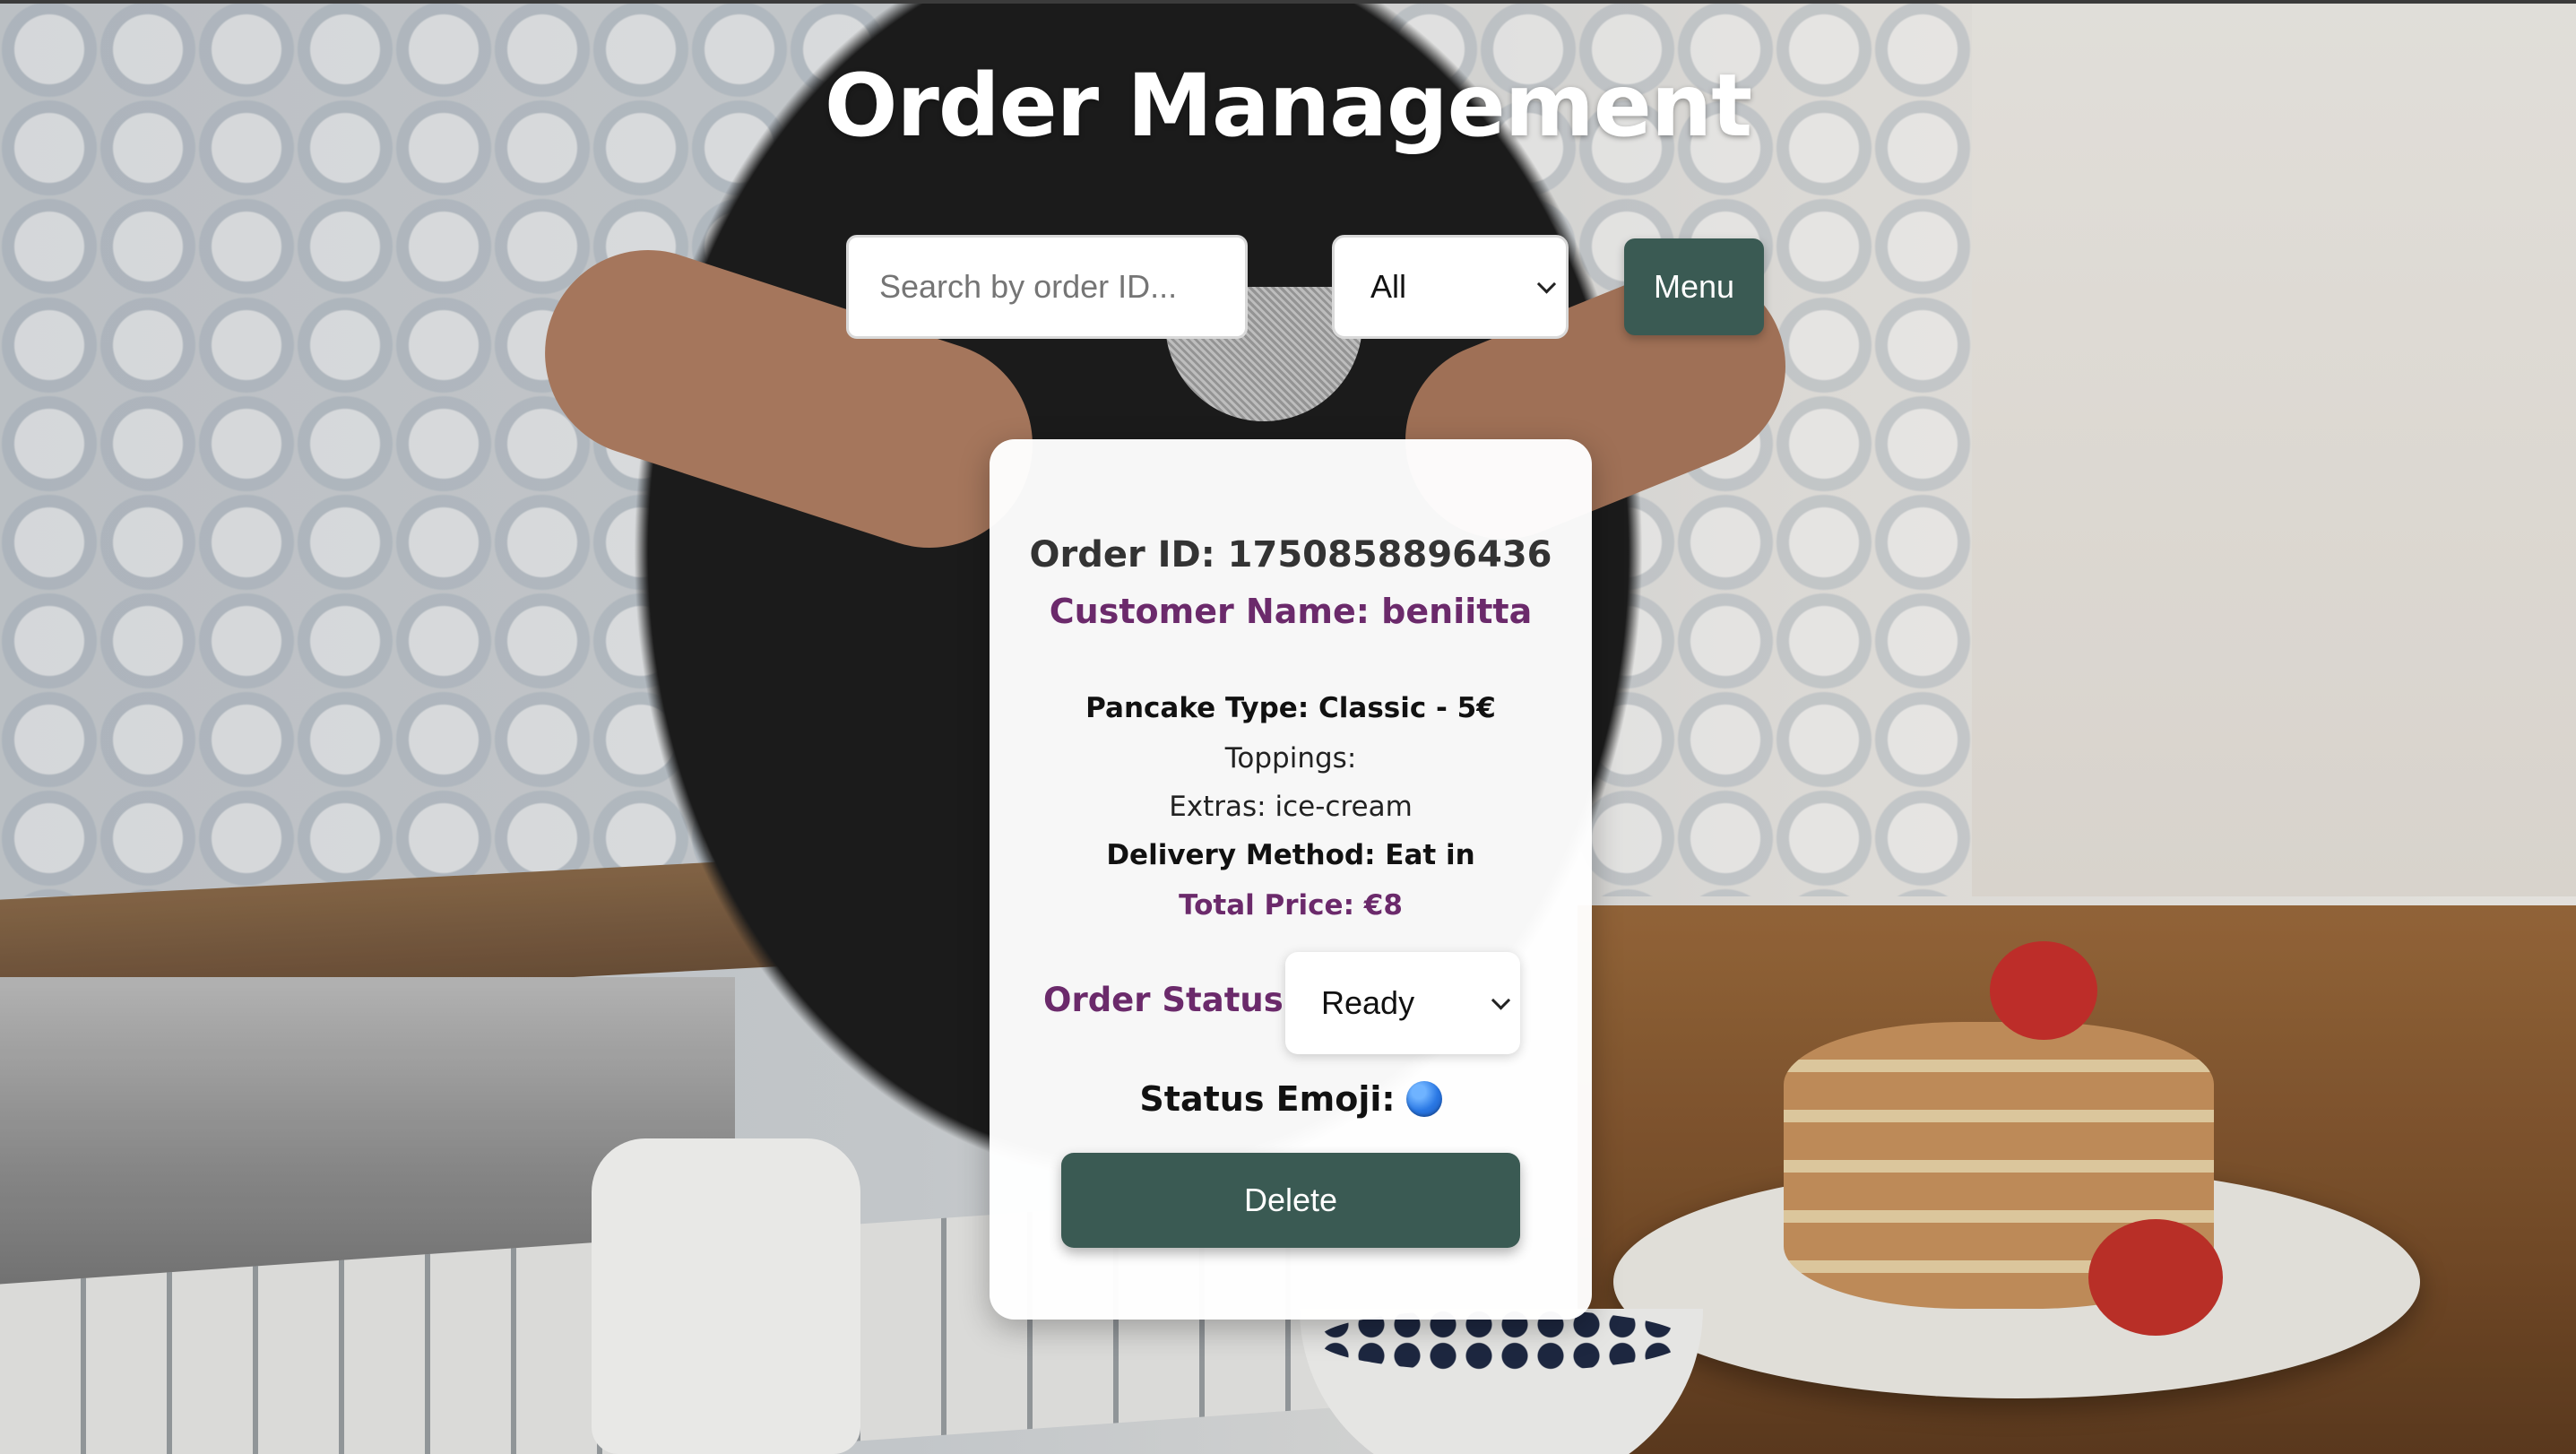  Describe the element at coordinates (1694, 286) in the screenshot. I see `menu-button: Menu` at that location.